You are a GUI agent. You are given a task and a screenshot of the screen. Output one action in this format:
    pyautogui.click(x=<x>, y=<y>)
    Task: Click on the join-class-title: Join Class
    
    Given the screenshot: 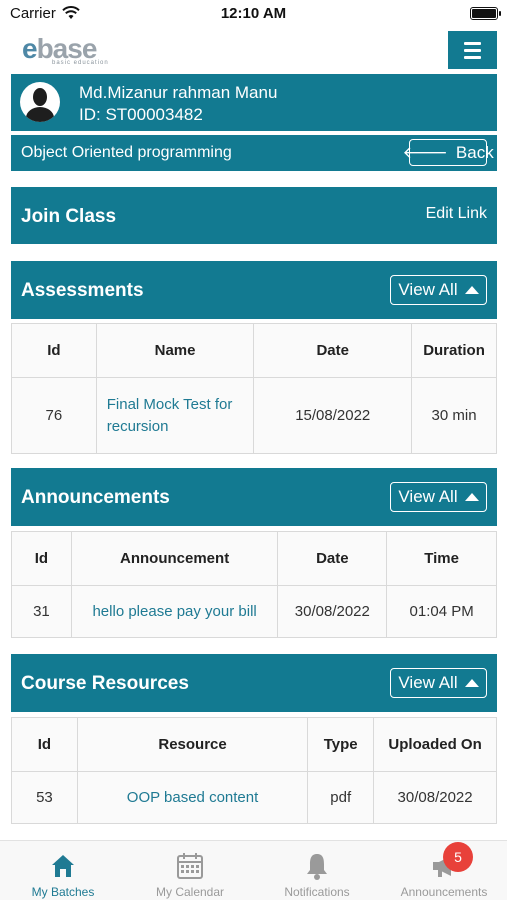 What is the action you would take?
    pyautogui.click(x=68, y=217)
    